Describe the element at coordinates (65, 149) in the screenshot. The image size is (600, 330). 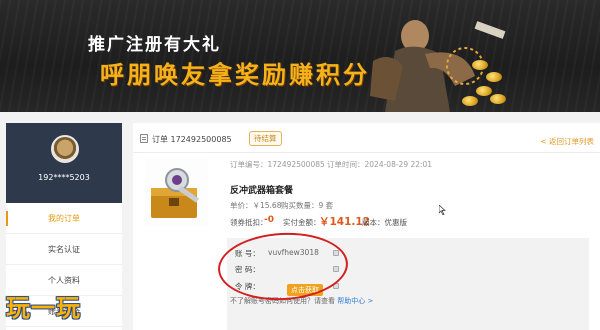
I see `avatar` at that location.